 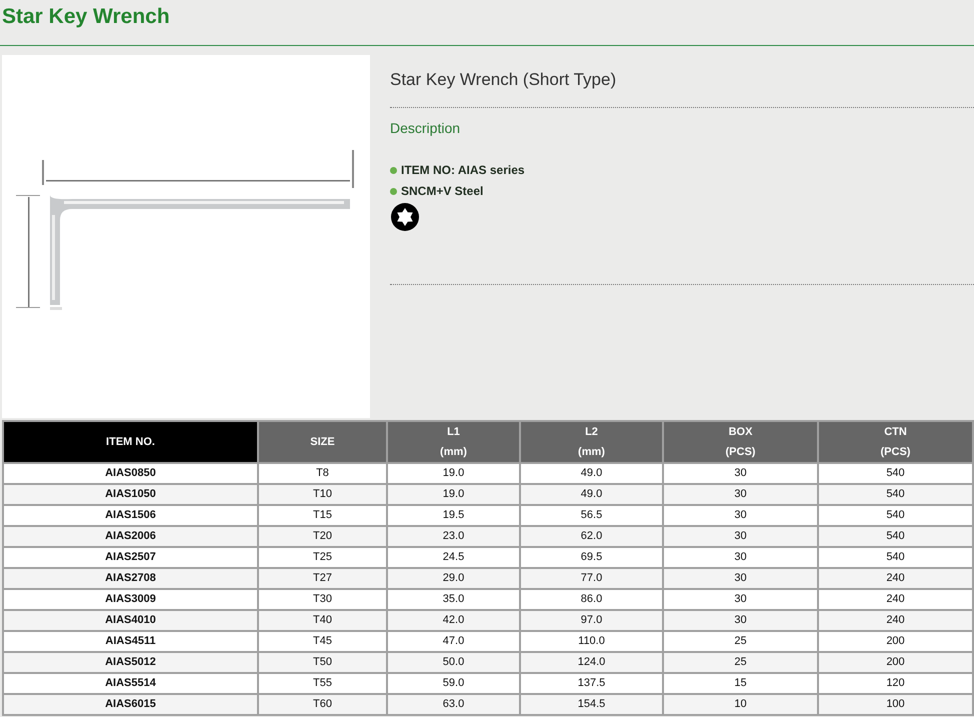 I want to click on product-title: Star Key Wrench (Short Type), so click(x=504, y=80).